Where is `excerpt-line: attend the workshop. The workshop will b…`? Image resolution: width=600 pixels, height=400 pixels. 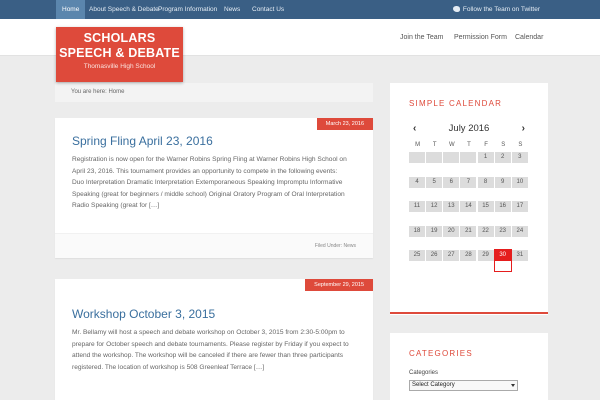 excerpt-line: attend the workshop. The workshop will b… is located at coordinates (208, 355).